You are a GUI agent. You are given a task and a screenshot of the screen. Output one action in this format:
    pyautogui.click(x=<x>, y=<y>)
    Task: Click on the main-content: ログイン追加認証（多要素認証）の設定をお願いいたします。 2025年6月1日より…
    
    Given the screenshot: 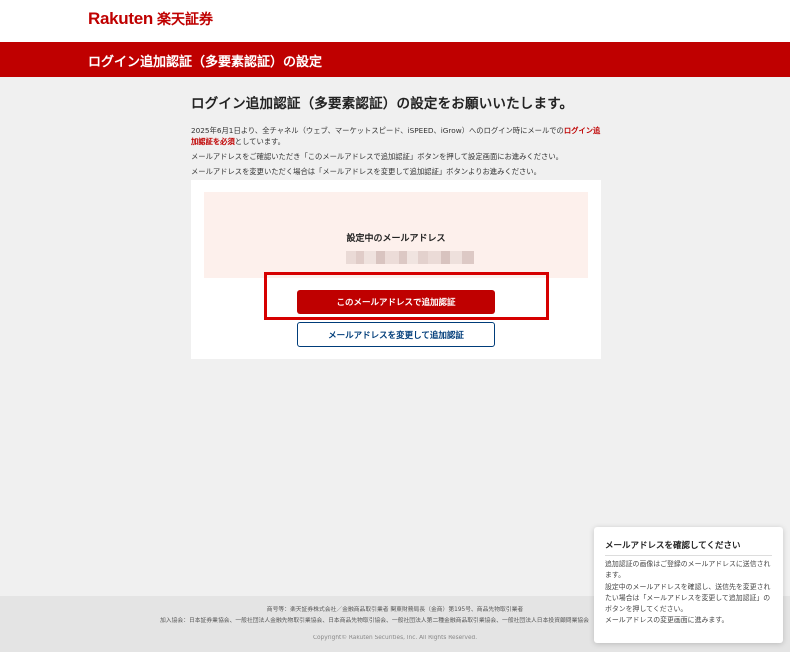 What is the action you would take?
    pyautogui.click(x=396, y=136)
    